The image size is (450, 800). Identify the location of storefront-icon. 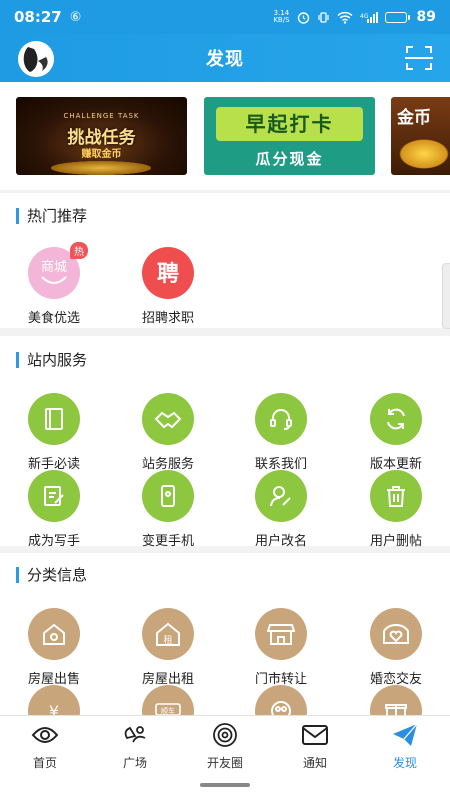
(281, 634).